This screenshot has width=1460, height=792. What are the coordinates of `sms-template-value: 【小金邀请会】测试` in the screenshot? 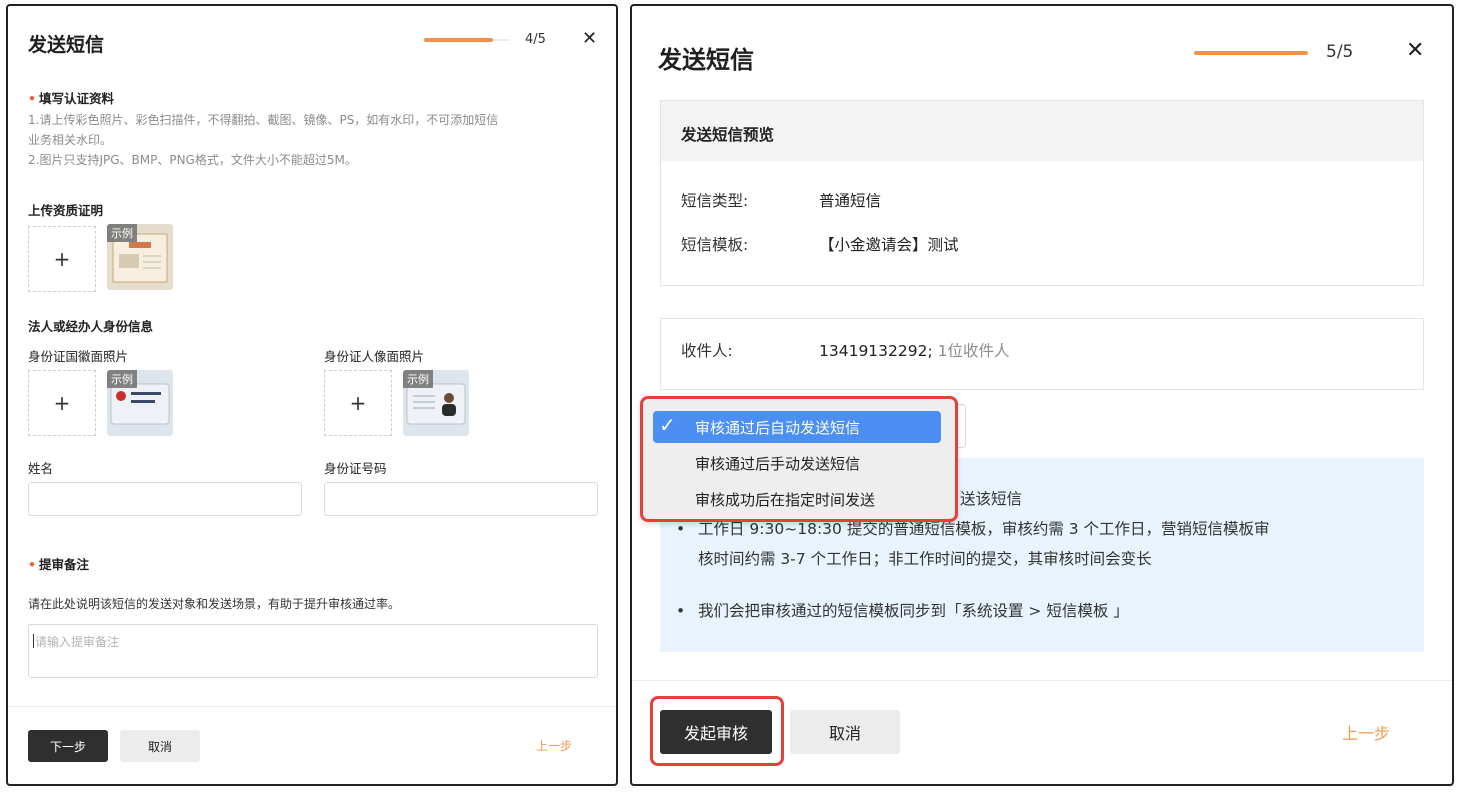 It's located at (889, 245).